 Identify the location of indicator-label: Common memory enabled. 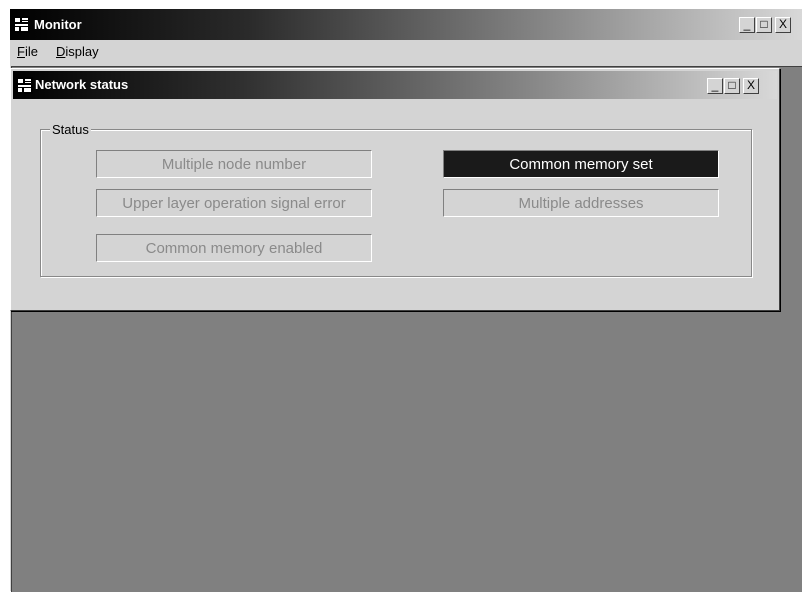
(234, 248).